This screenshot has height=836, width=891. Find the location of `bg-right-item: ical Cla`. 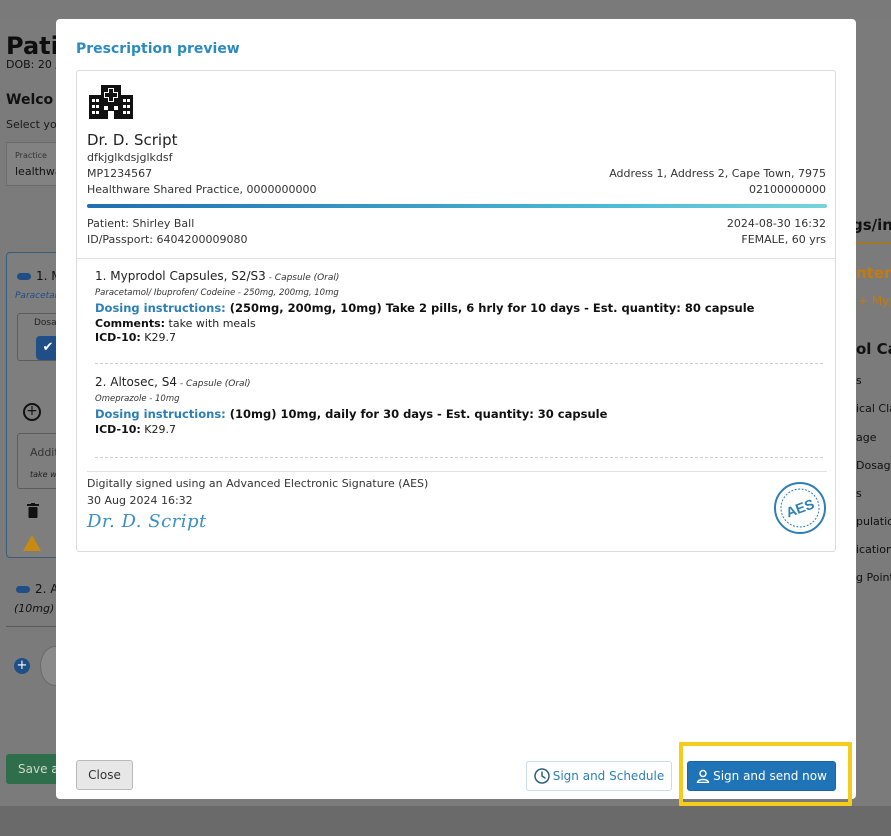

bg-right-item: ical Cla is located at coordinates (873, 408).